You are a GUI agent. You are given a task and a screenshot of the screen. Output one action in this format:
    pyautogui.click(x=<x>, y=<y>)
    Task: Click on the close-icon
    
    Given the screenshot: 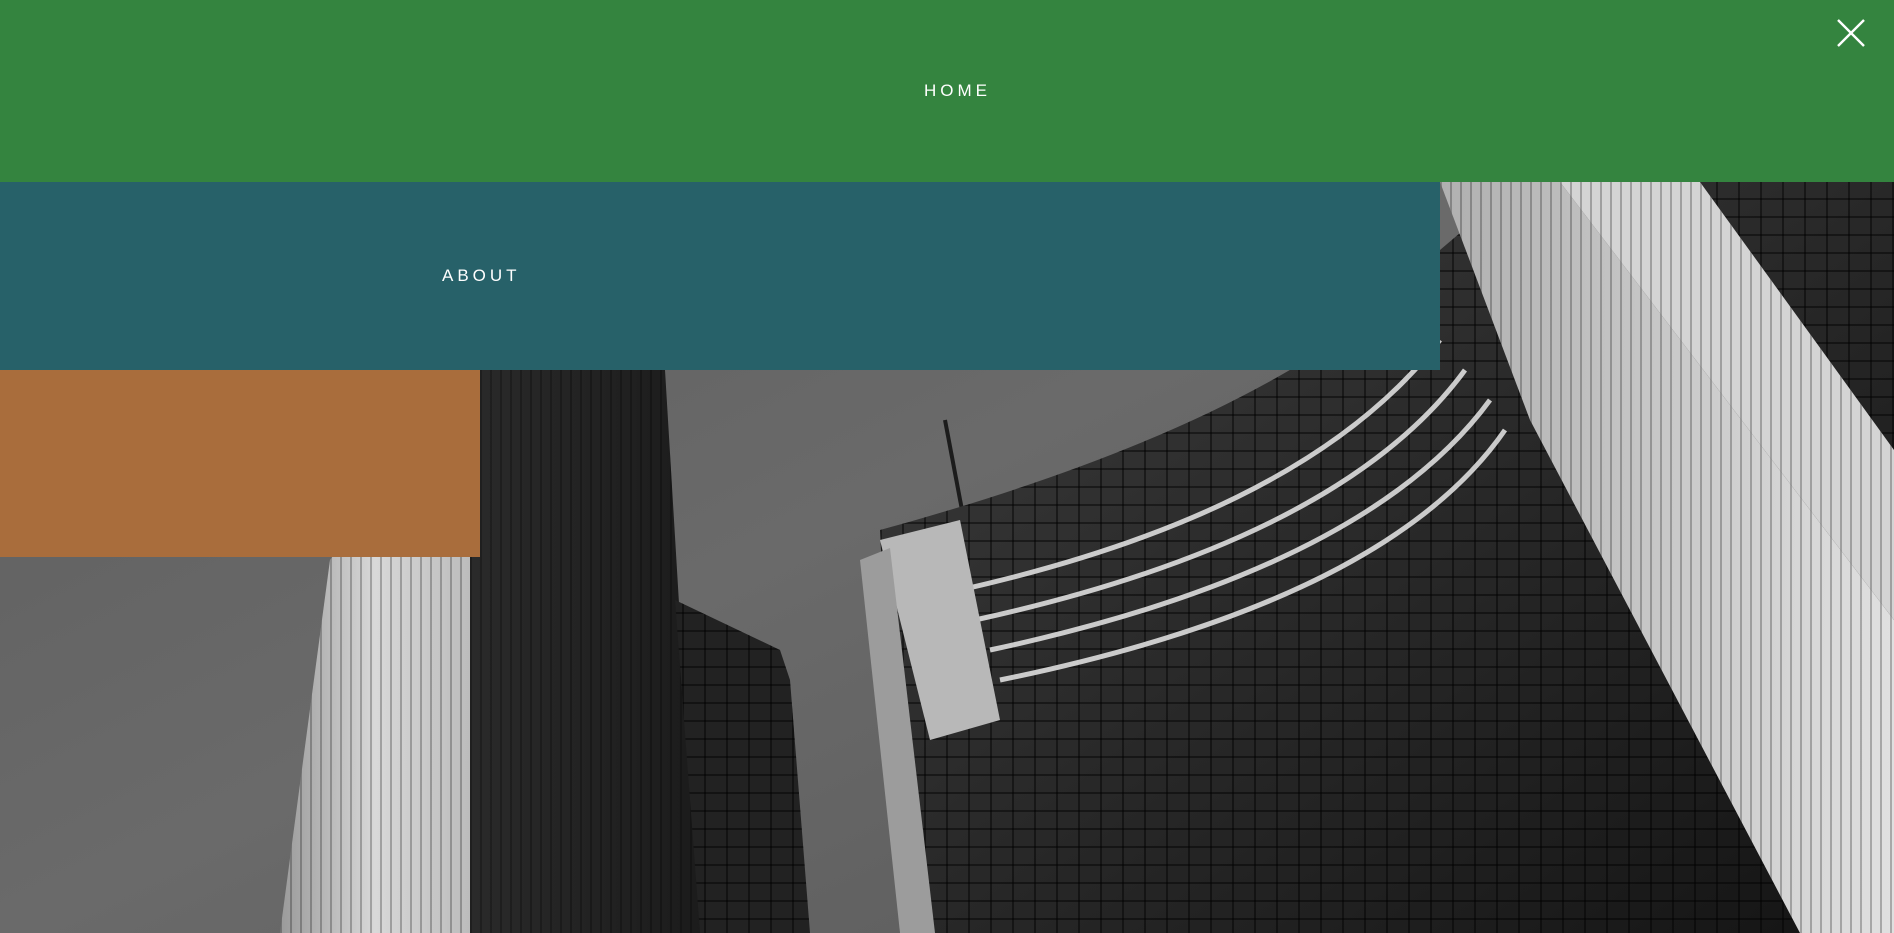 What is the action you would take?
    pyautogui.click(x=1851, y=33)
    